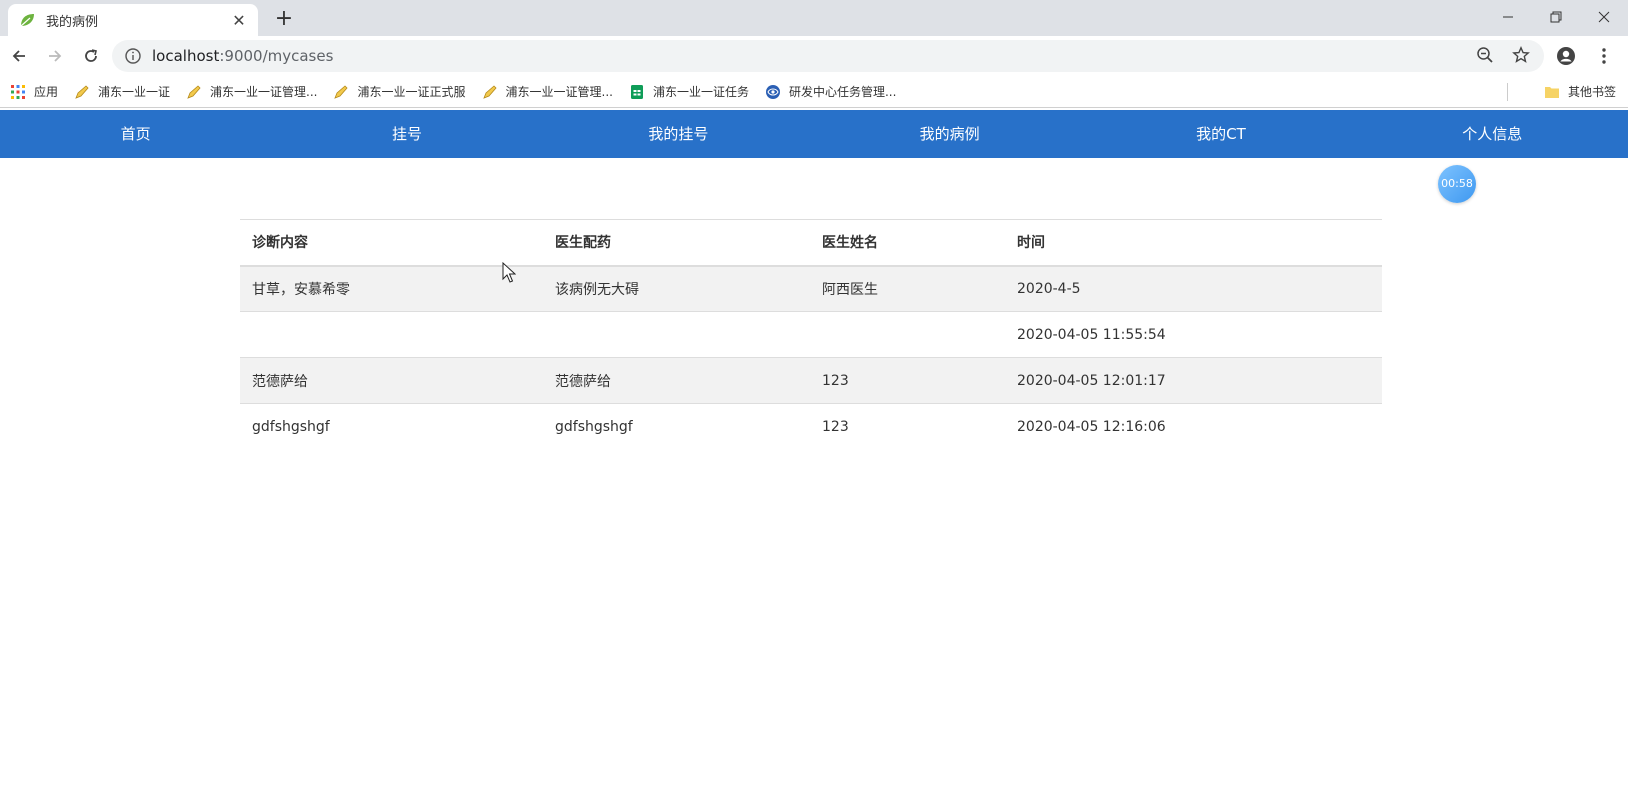 The width and height of the screenshot is (1628, 793). What do you see at coordinates (133, 56) in the screenshot?
I see `info-icon` at bounding box center [133, 56].